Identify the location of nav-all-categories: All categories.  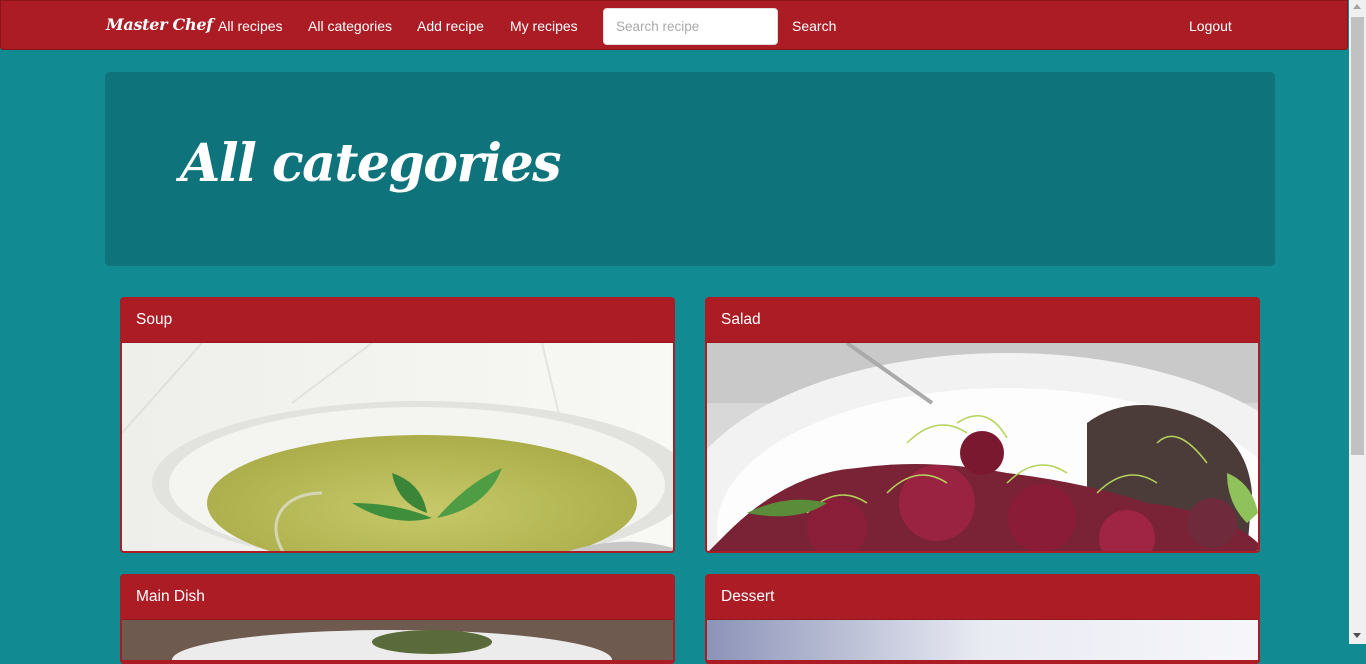
(350, 26).